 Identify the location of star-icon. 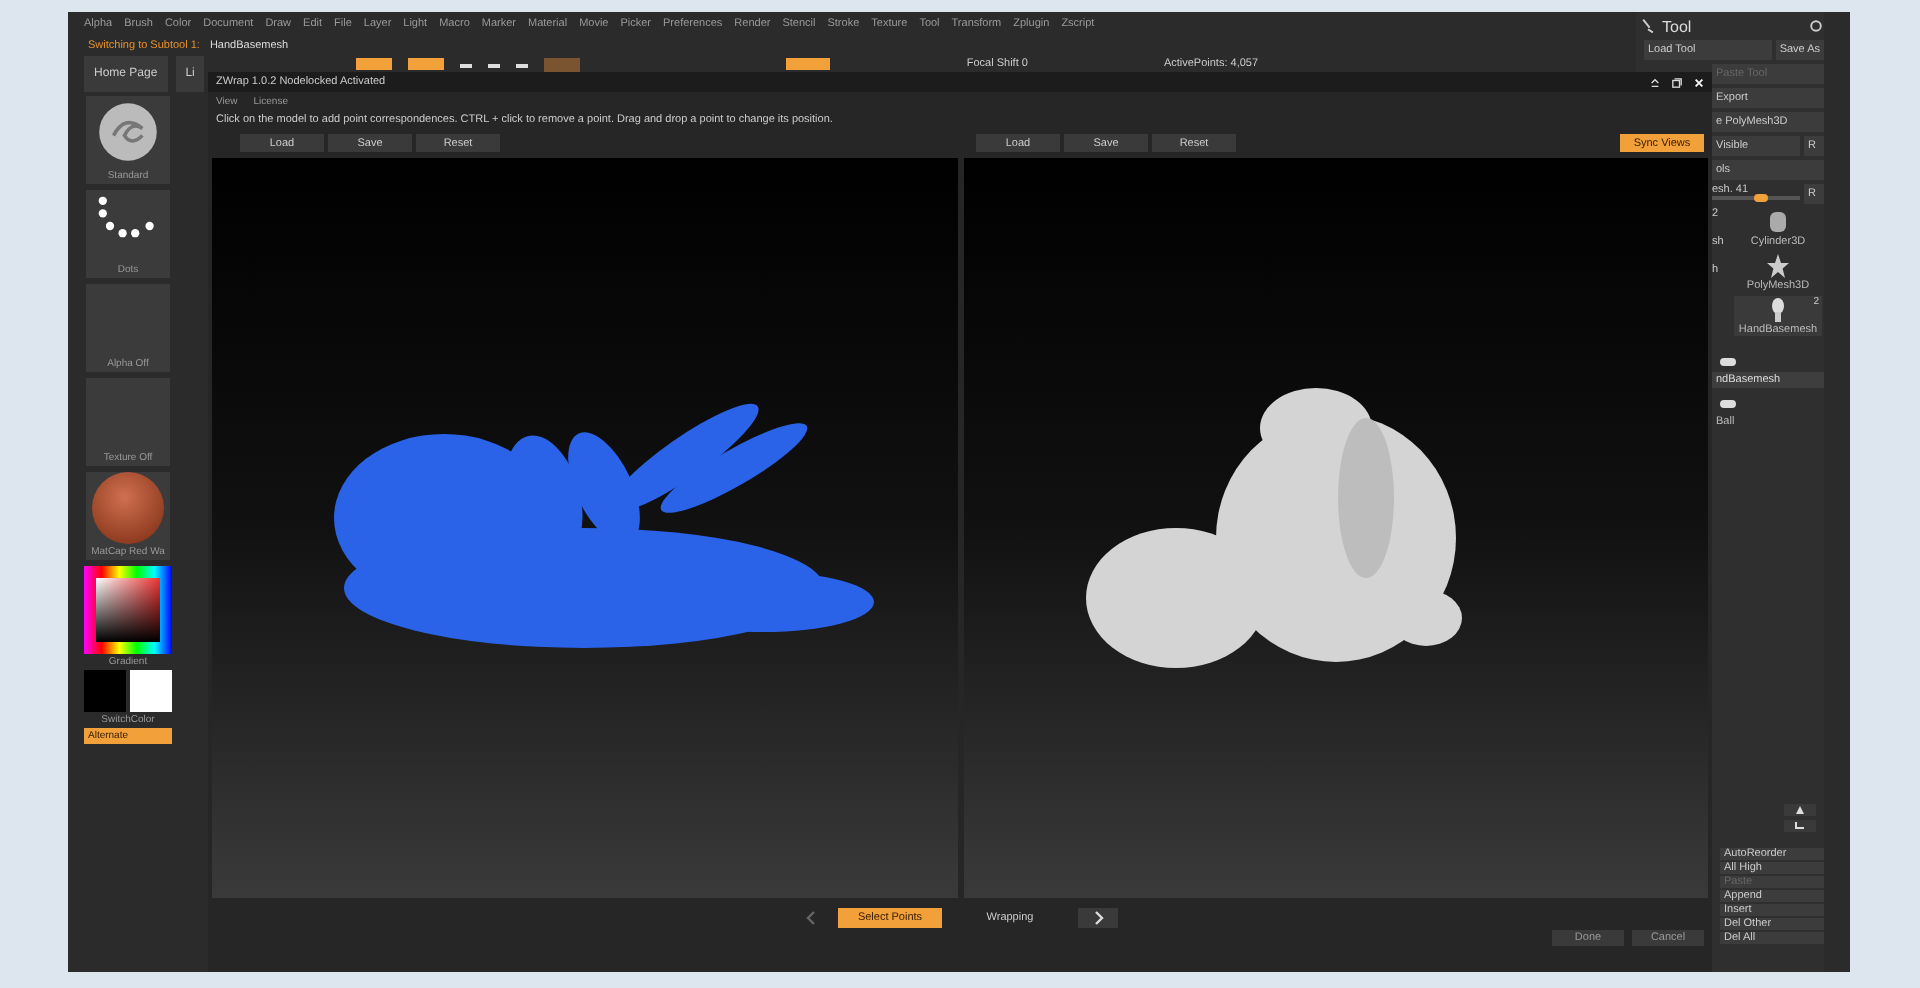
(1778, 266).